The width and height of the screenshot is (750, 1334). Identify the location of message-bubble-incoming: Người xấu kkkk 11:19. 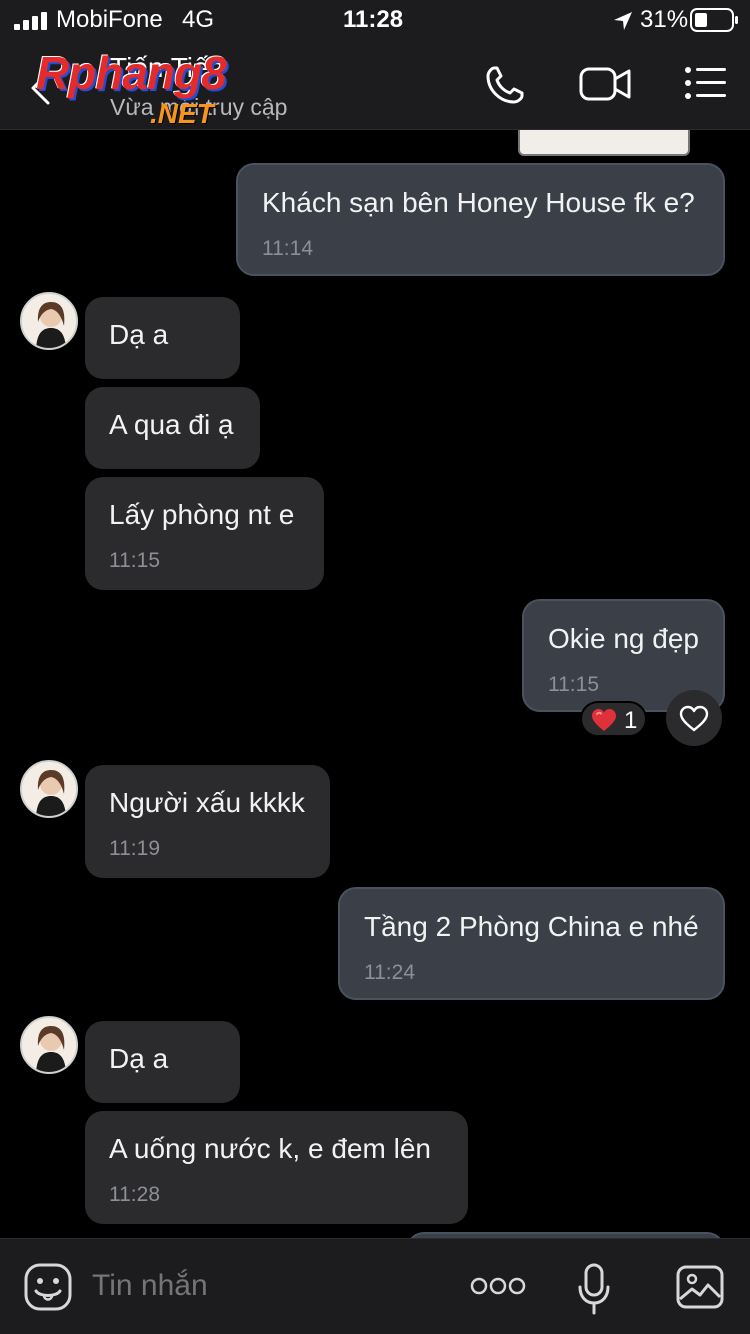
(207, 821).